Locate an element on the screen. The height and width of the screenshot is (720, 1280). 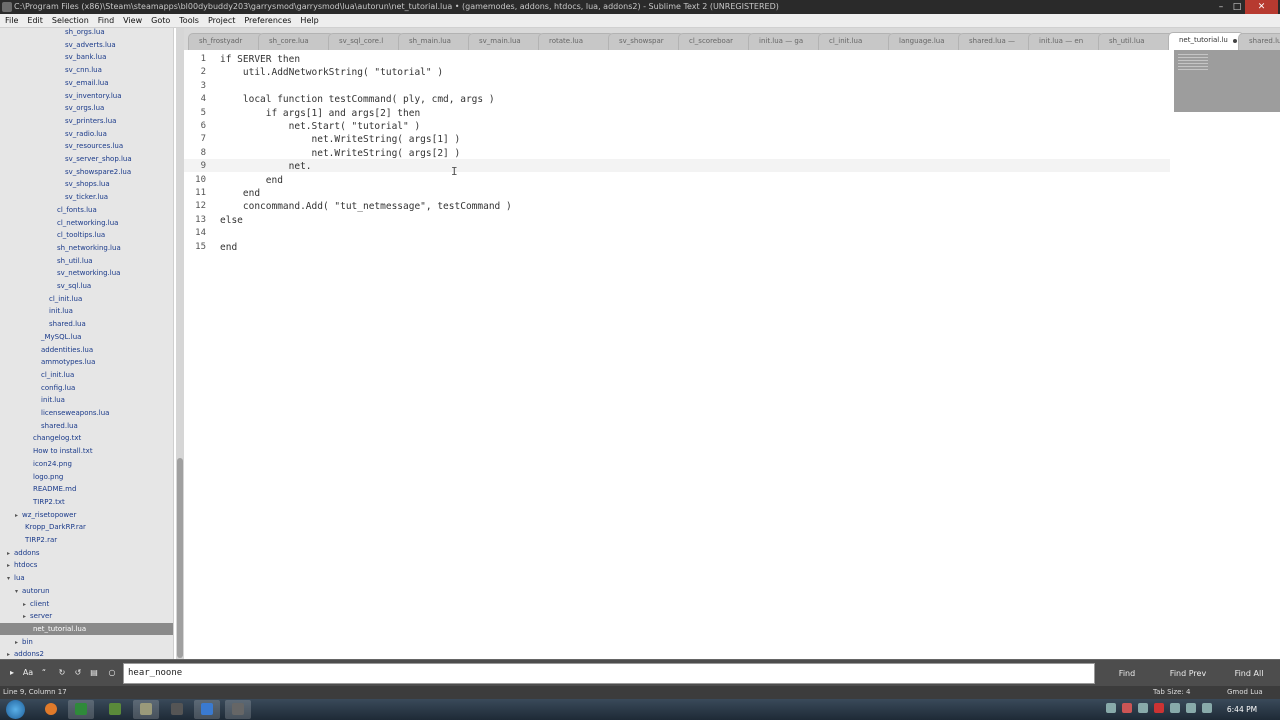
taskbar-app-explorer is located at coordinates (146, 709).